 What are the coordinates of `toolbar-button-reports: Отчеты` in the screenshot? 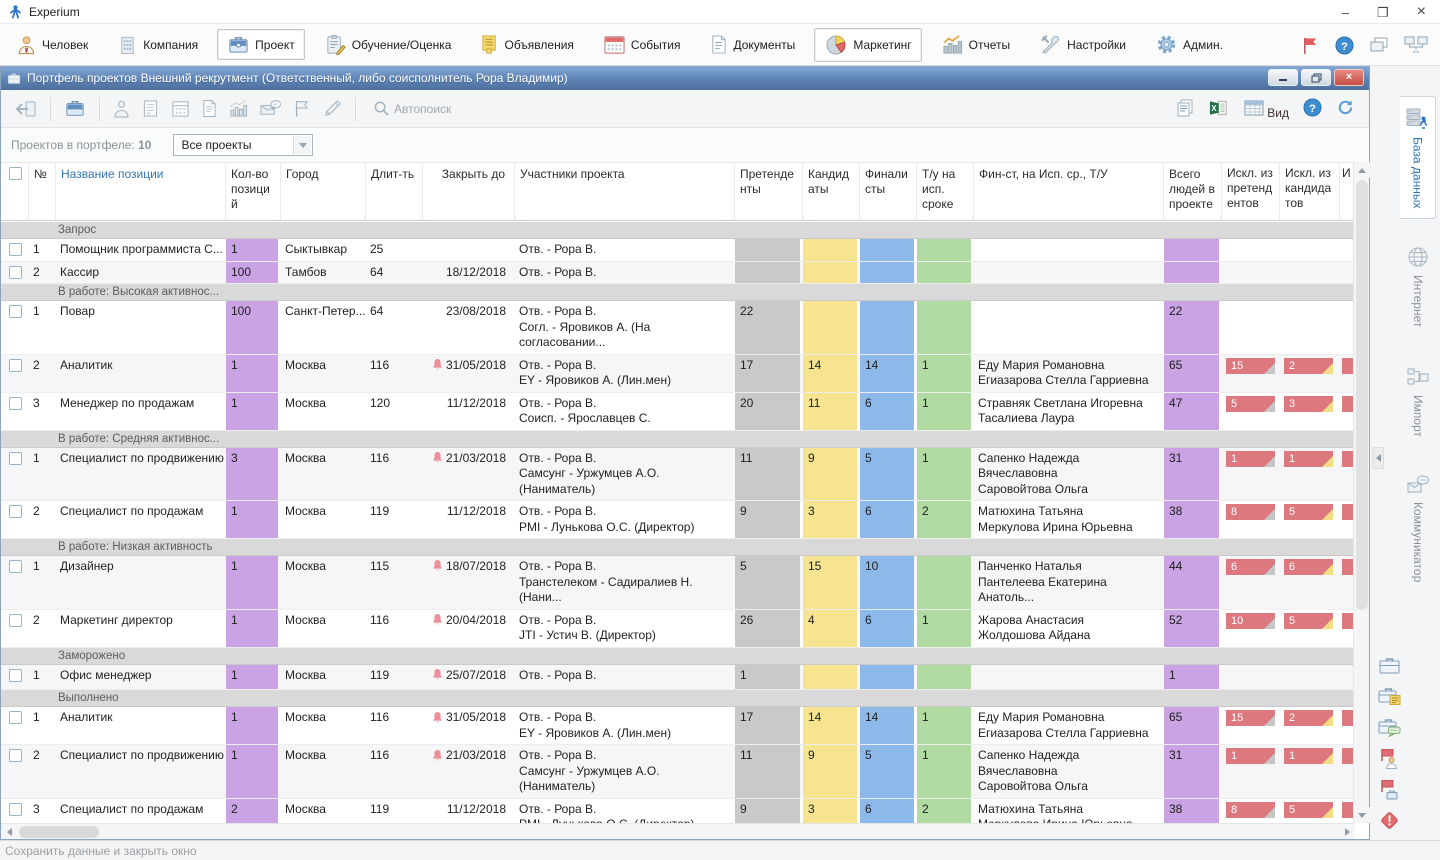 It's located at (975, 44).